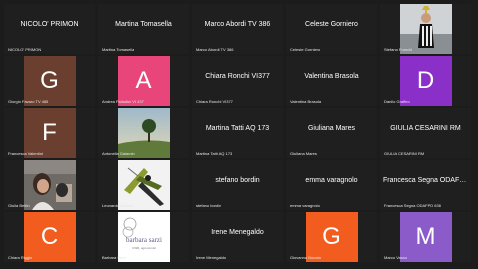  I want to click on webcam-person-photo, so click(49, 185).